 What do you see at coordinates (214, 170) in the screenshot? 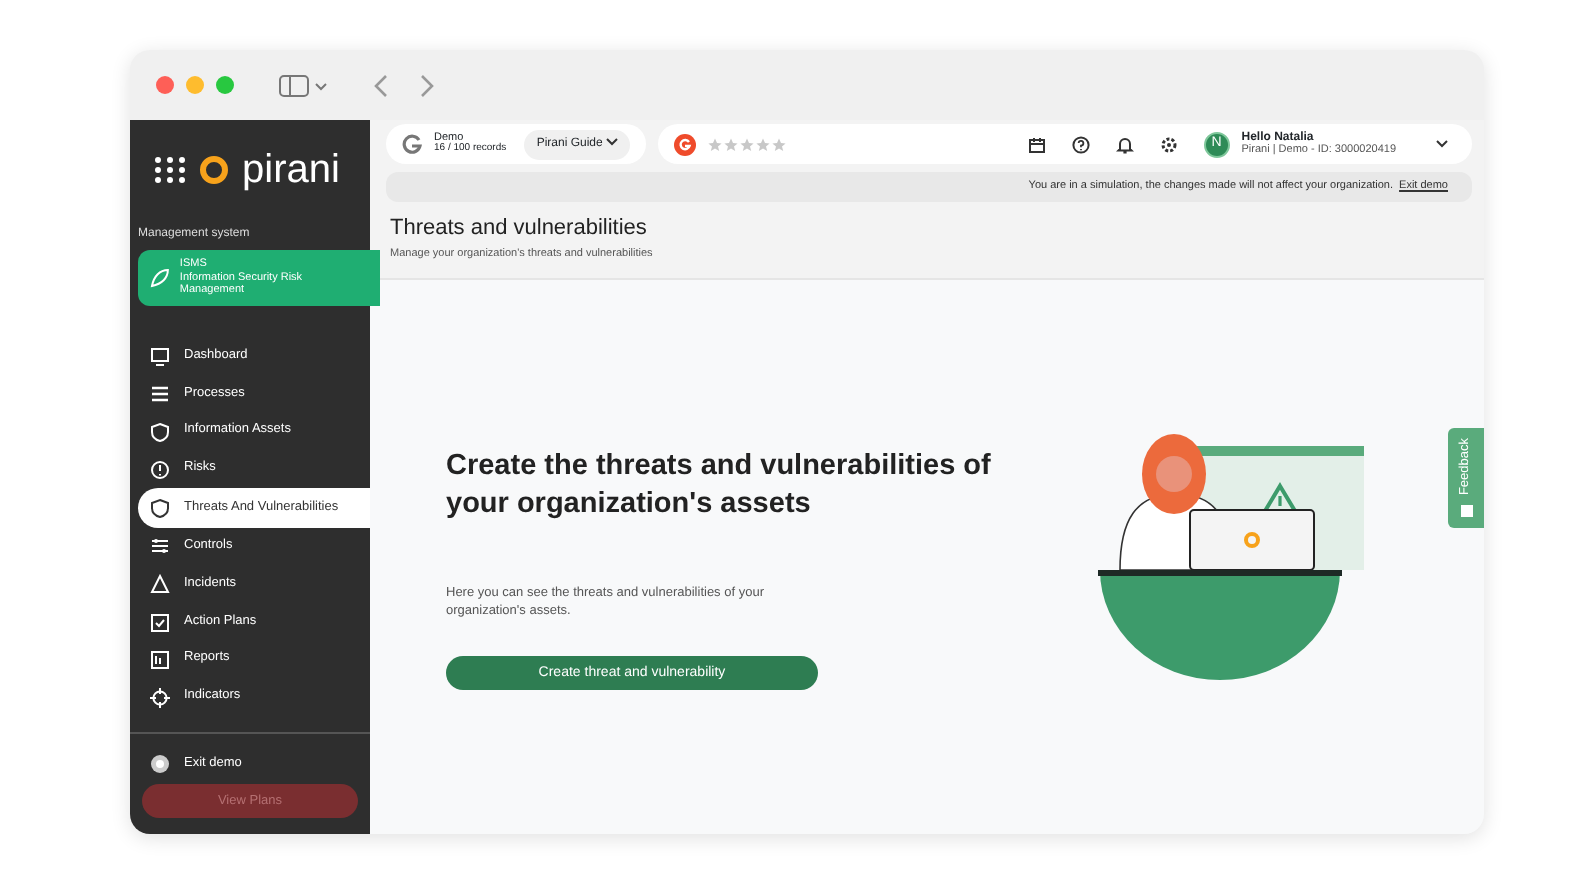
I see `ring-logo-icon` at bounding box center [214, 170].